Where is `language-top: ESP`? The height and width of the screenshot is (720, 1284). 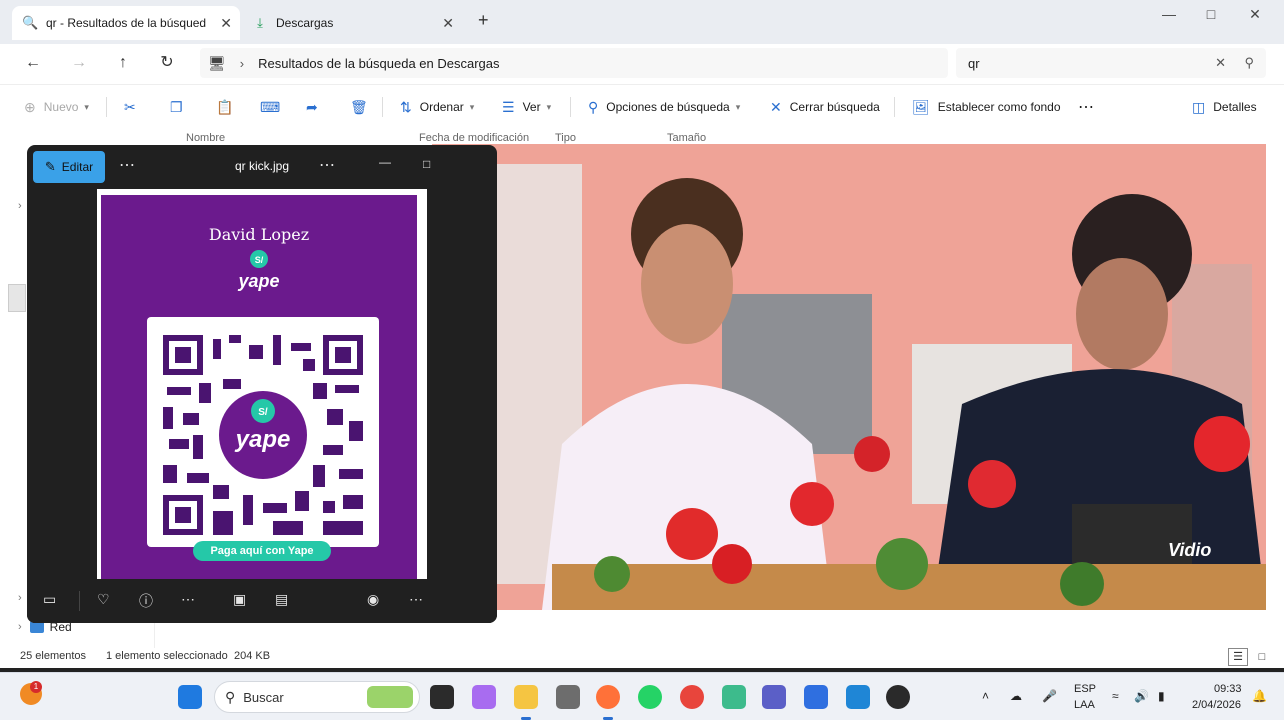
language-top: ESP is located at coordinates (1085, 689).